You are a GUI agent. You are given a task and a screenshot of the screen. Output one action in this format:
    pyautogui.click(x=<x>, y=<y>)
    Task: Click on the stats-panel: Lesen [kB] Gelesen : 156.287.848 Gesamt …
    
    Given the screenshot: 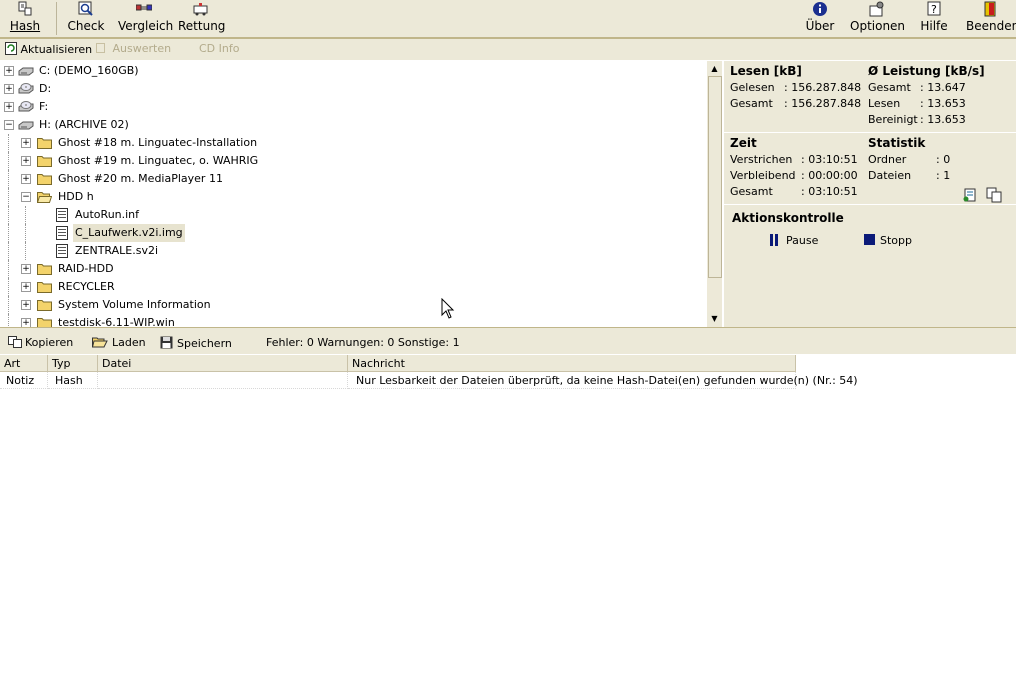 What is the action you would take?
    pyautogui.click(x=870, y=194)
    